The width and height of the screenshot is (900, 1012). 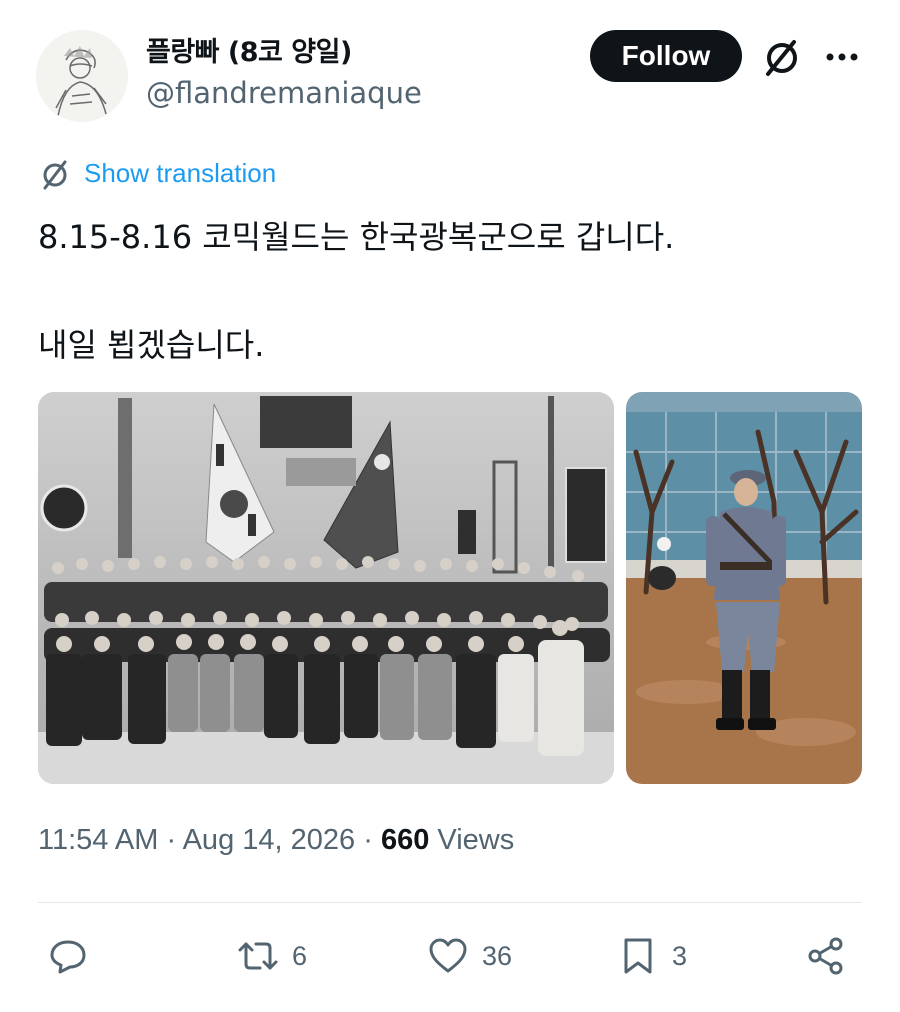 What do you see at coordinates (782, 58) in the screenshot?
I see `grok-icon` at bounding box center [782, 58].